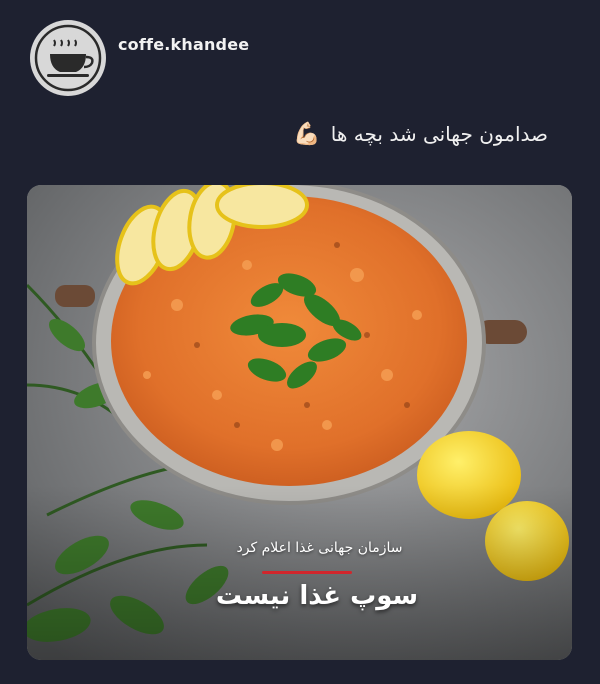  I want to click on username: coffe.khandee, so click(183, 44).